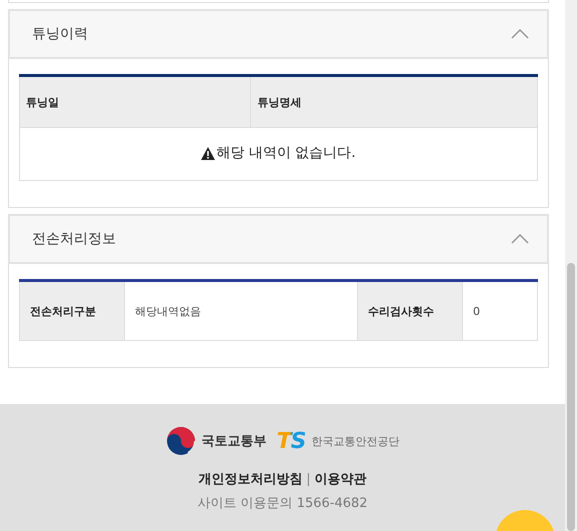 This screenshot has width=577, height=531. What do you see at coordinates (234, 441) in the screenshot?
I see `ministry-name: 국토교통부` at bounding box center [234, 441].